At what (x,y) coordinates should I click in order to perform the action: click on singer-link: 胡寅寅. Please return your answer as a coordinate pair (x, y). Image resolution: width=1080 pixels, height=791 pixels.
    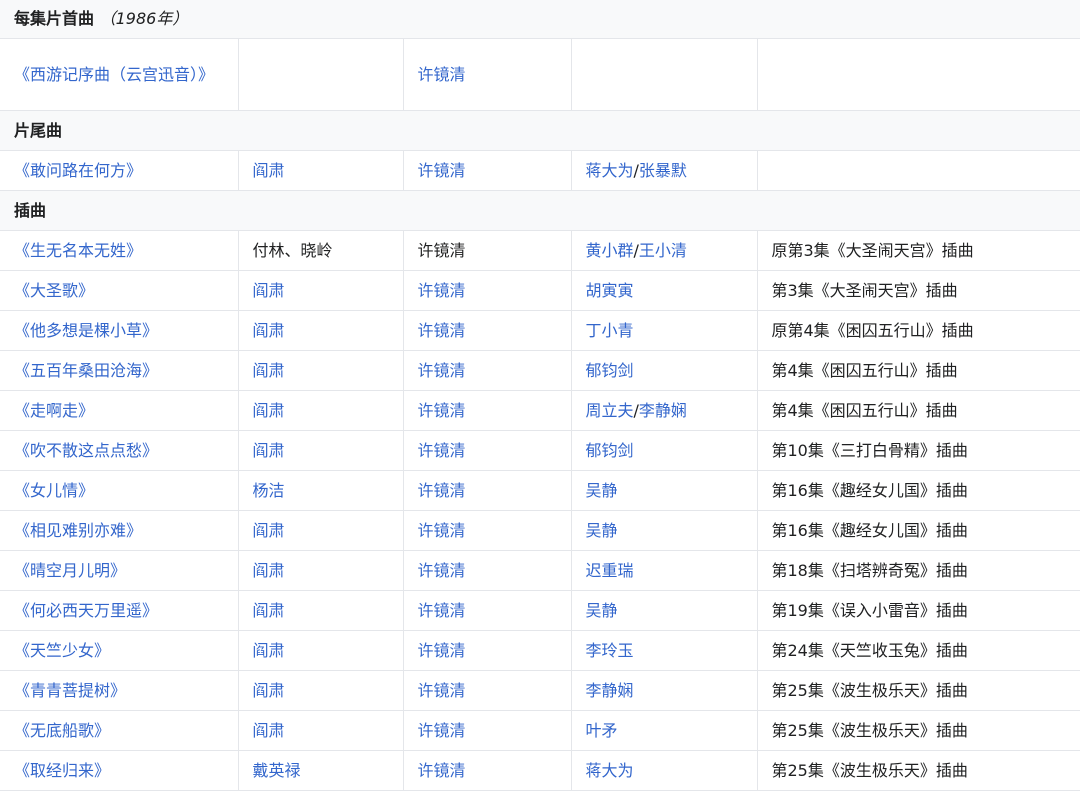
    Looking at the image, I should click on (610, 290).